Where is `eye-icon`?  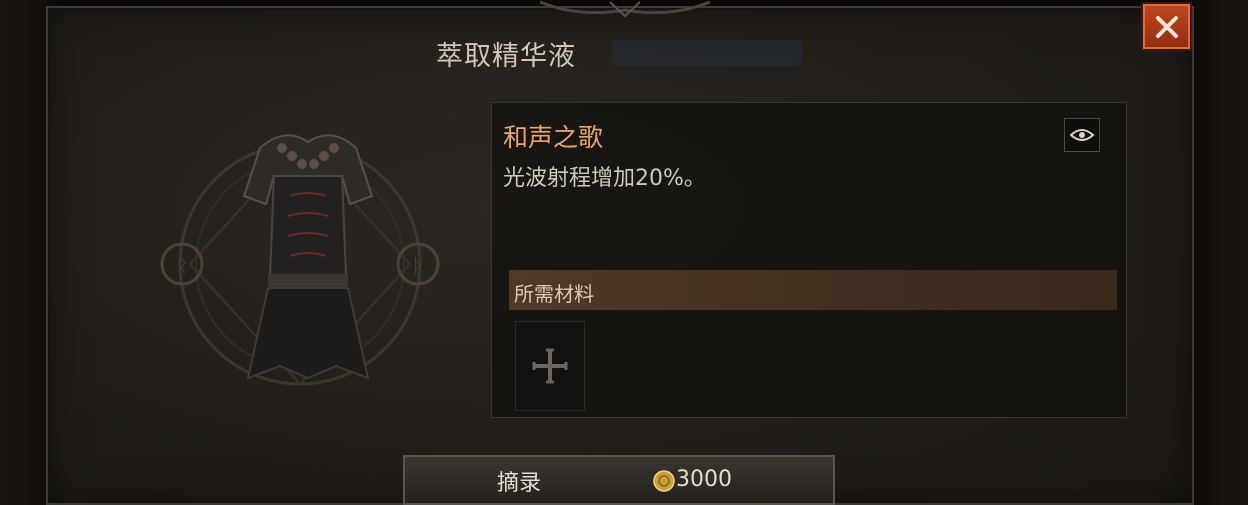
eye-icon is located at coordinates (1082, 135).